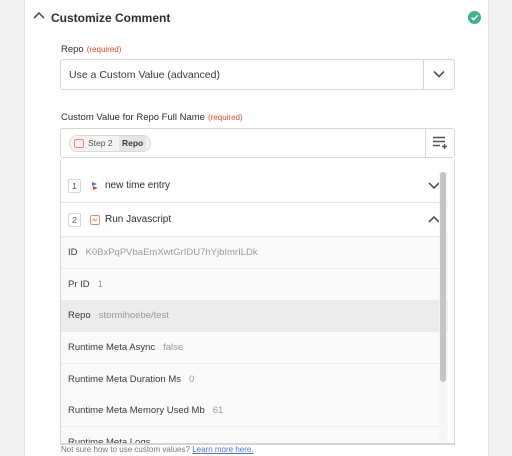  What do you see at coordinates (254, 348) in the screenshot?
I see `data-row: Runtime Meta Async false` at bounding box center [254, 348].